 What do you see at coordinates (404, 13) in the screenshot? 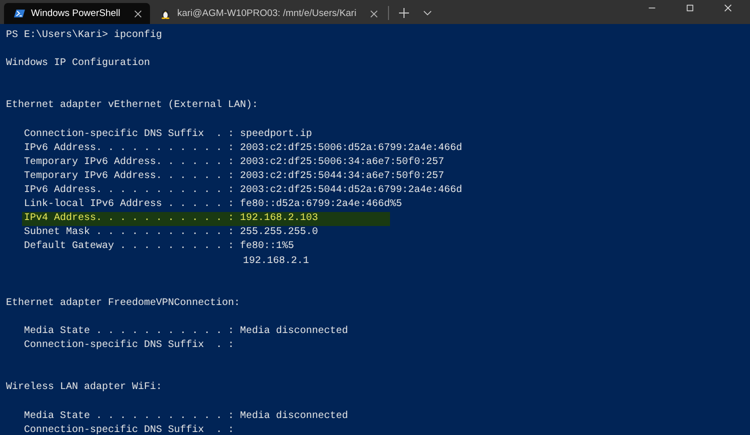
I see `new-tab-icon` at bounding box center [404, 13].